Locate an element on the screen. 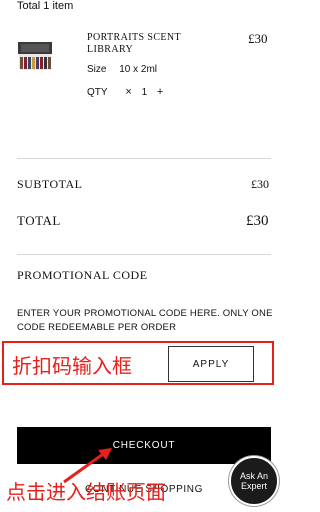 The width and height of the screenshot is (320, 512). promo-input-annotation: 折扣码输入框 is located at coordinates (72, 367).